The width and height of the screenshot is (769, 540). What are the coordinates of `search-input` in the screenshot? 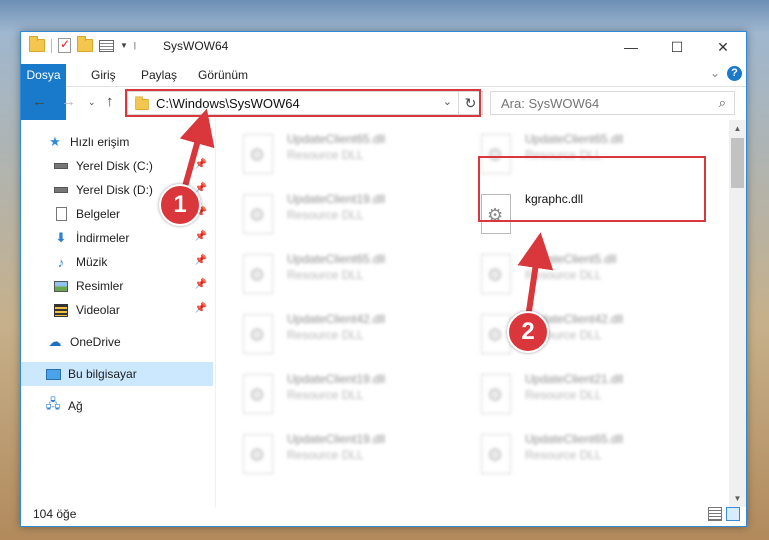 It's located at (591, 103).